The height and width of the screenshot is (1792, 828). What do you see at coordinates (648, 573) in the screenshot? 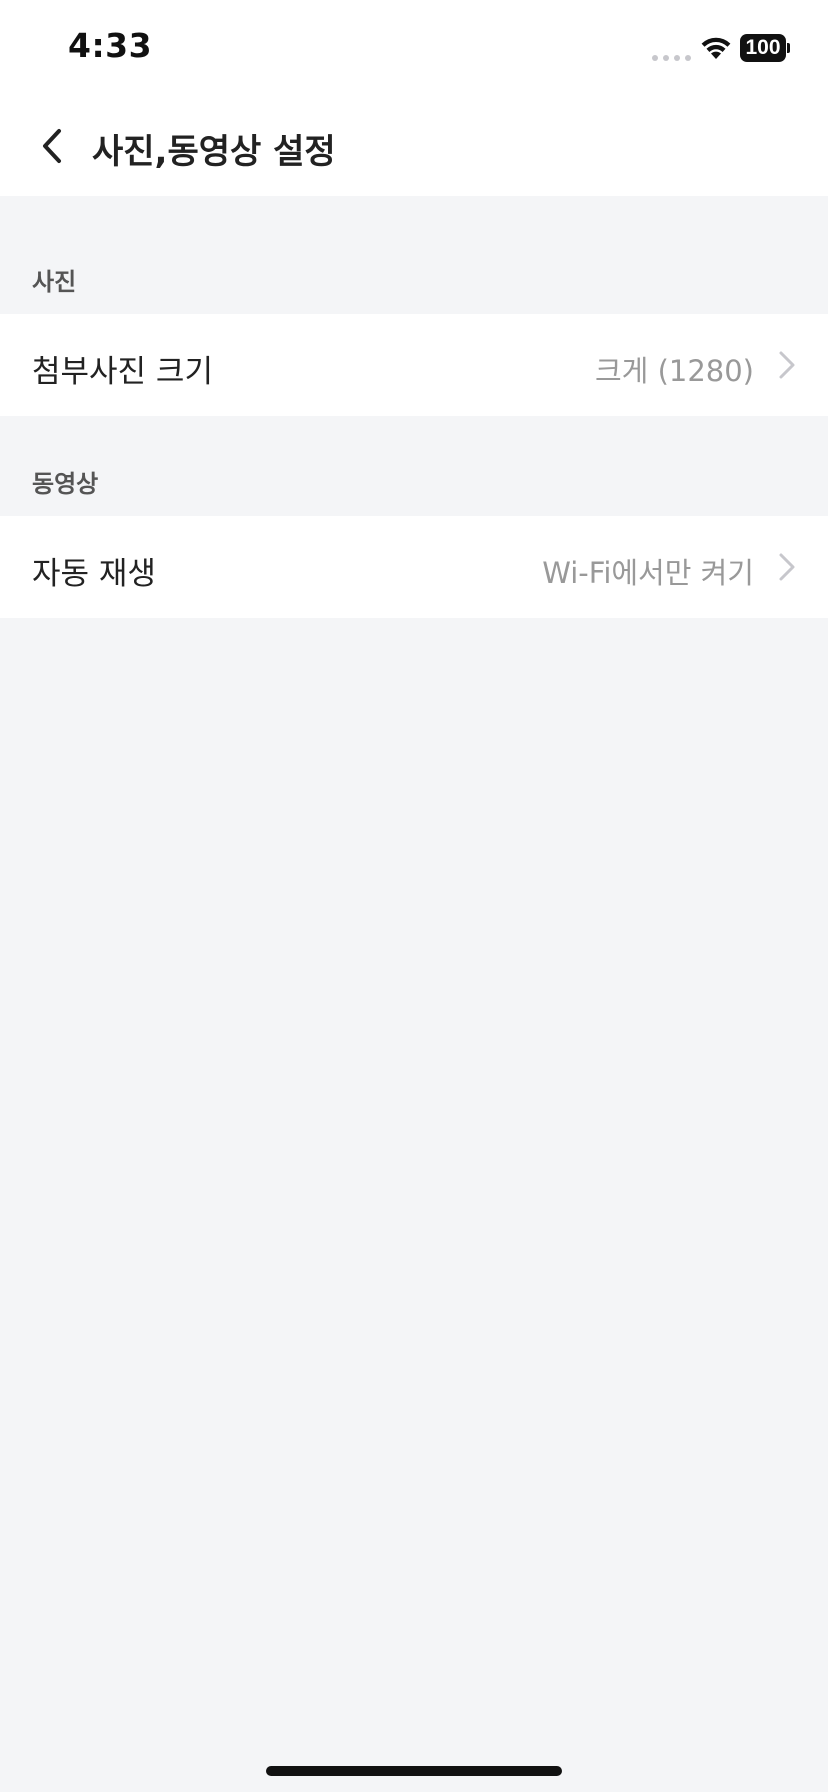
I see `row-value: Wi-Fi에서만 켜기` at bounding box center [648, 573].